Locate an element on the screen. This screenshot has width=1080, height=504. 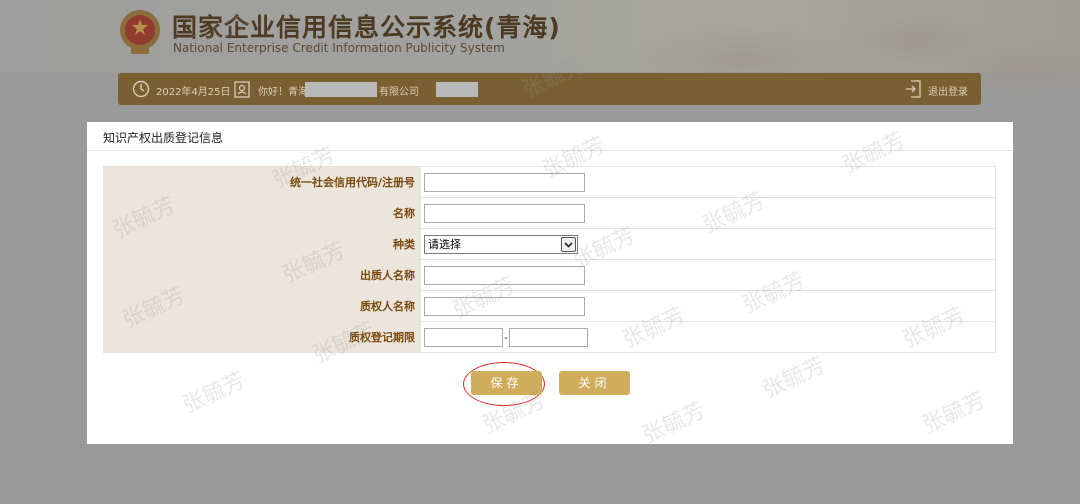
type-select: 请选择 is located at coordinates (501, 244).